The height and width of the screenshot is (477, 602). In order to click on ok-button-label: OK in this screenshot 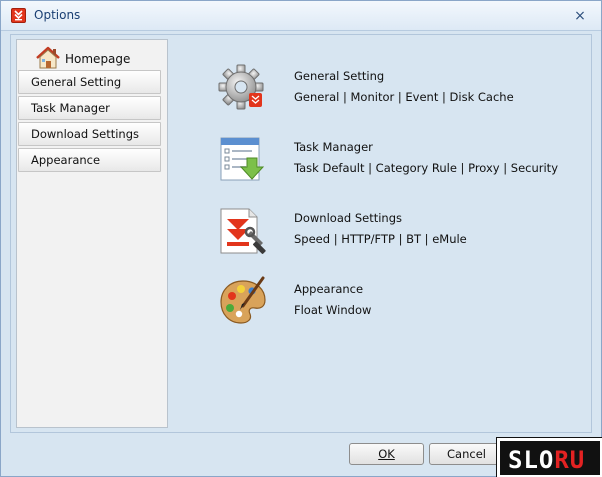, I will do `click(386, 454)`.